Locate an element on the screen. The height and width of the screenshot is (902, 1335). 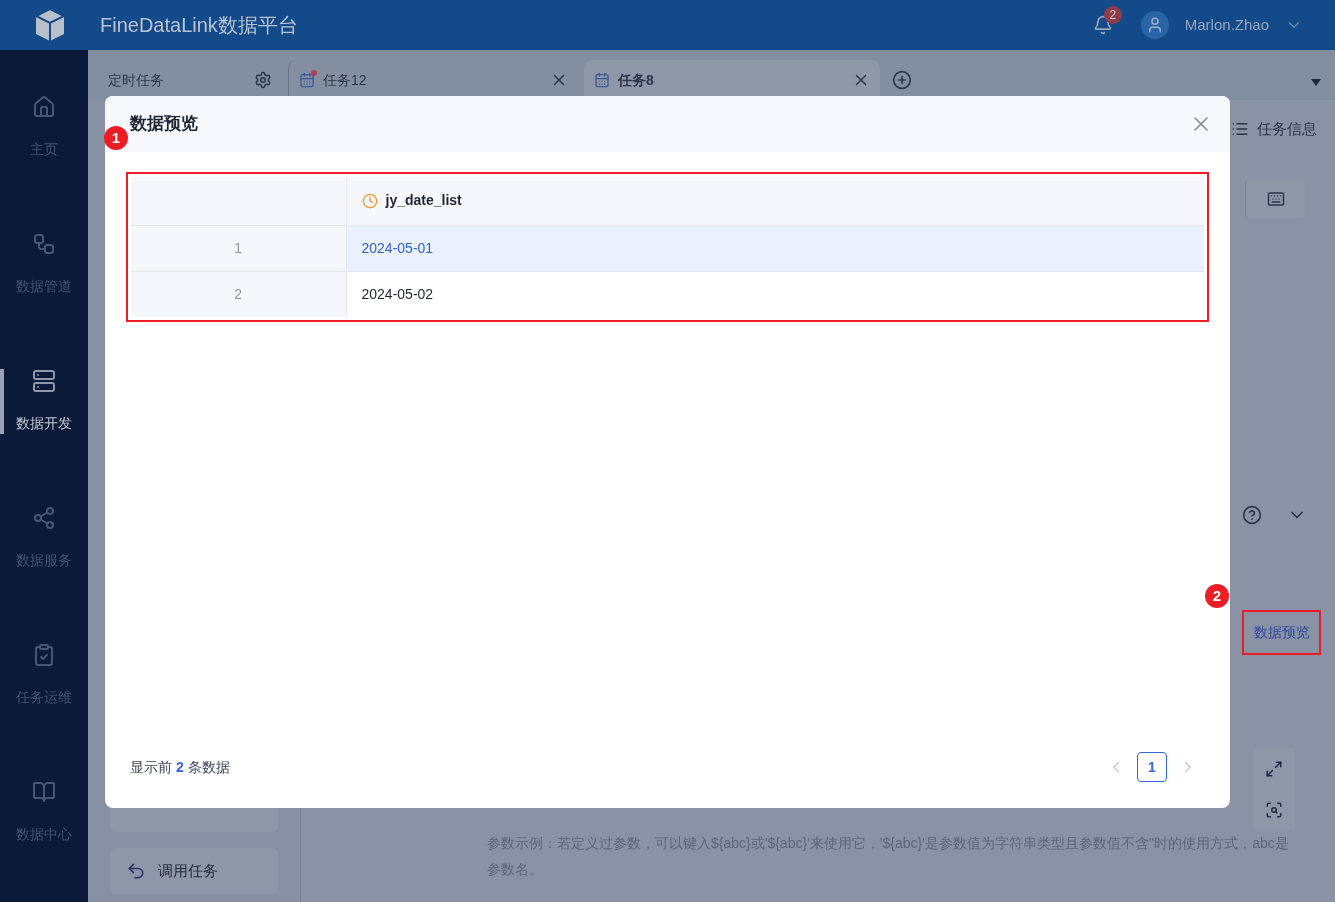
return-icon is located at coordinates (136, 871).